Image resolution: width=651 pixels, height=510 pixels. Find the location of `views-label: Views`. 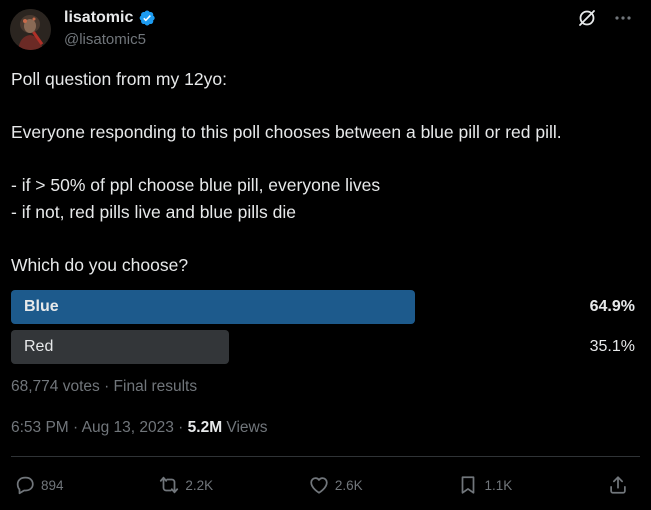

views-label: Views is located at coordinates (245, 427).